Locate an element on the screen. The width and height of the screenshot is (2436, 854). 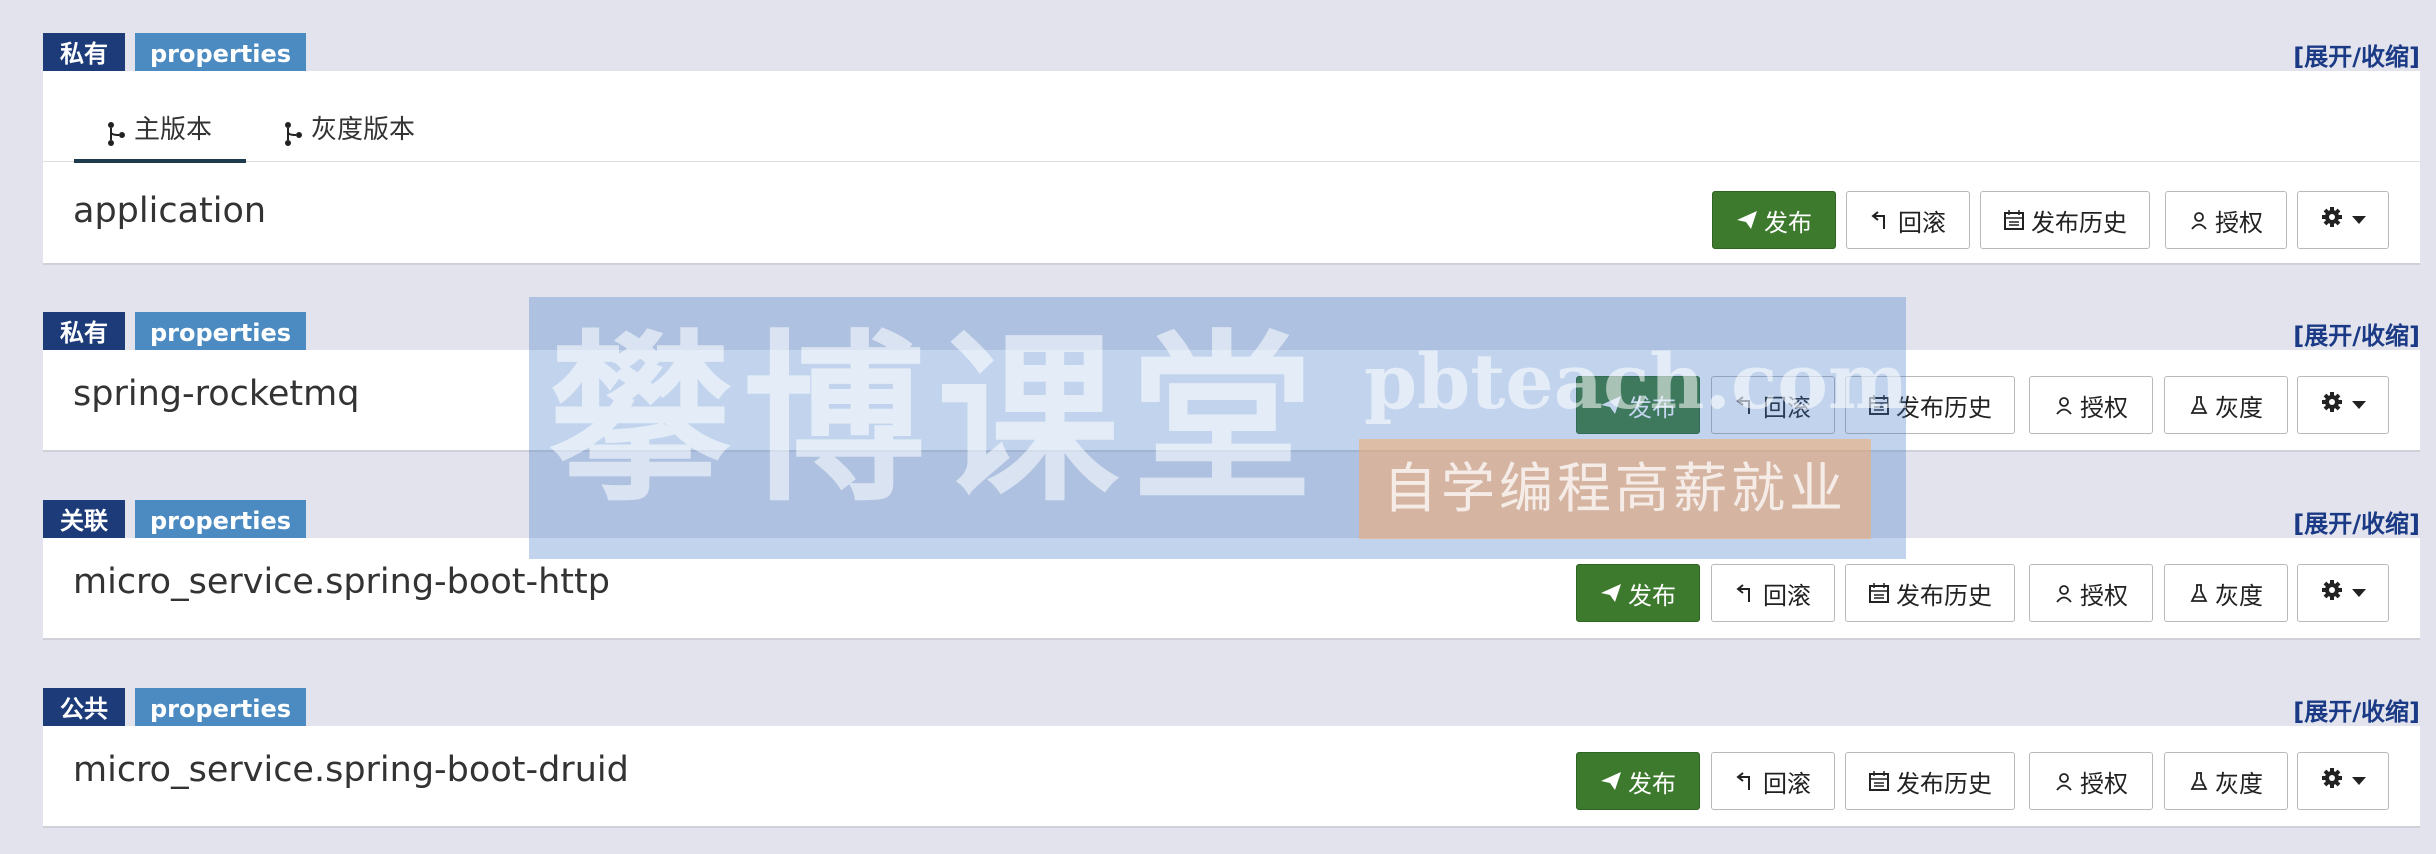
panel-body: spring-rocketmq 发布 回滚 发布历史 授权 灰度 is located at coordinates (1231, 401).